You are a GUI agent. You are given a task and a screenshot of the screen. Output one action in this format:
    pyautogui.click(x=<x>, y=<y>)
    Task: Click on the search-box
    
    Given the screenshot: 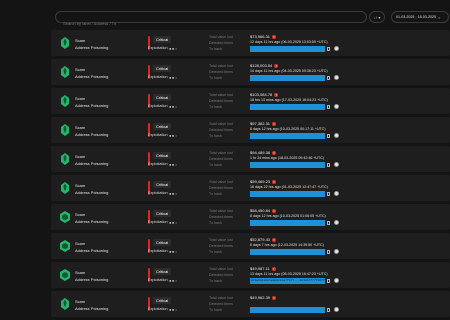 What is the action you would take?
    pyautogui.click(x=211, y=20)
    